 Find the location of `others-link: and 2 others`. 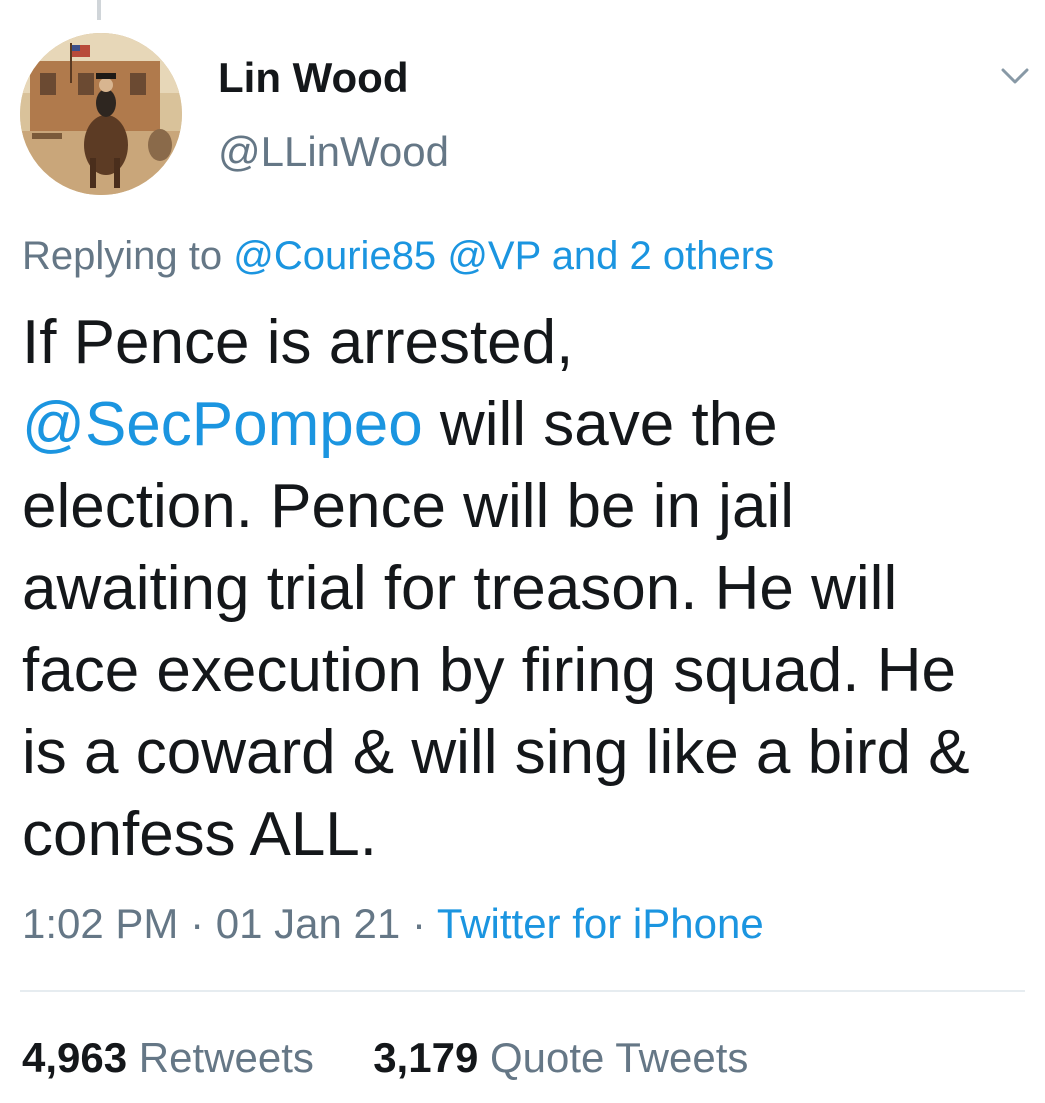

others-link: and 2 others is located at coordinates (663, 256).